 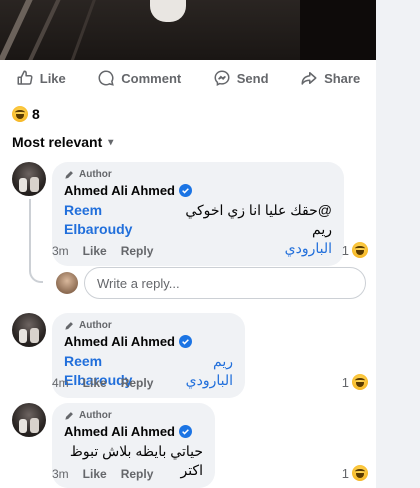 I want to click on share-button: Share, so click(x=330, y=78).